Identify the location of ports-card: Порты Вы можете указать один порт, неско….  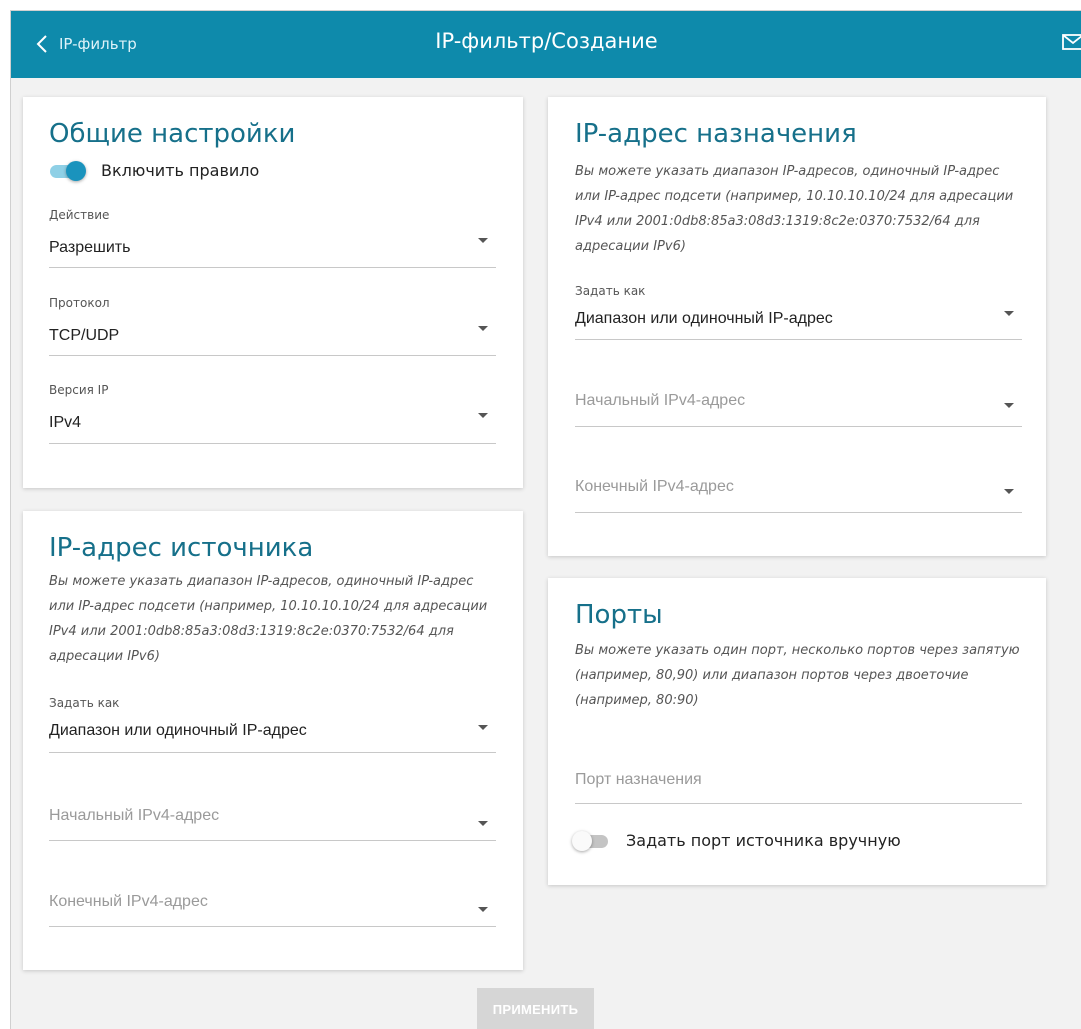
(797, 731).